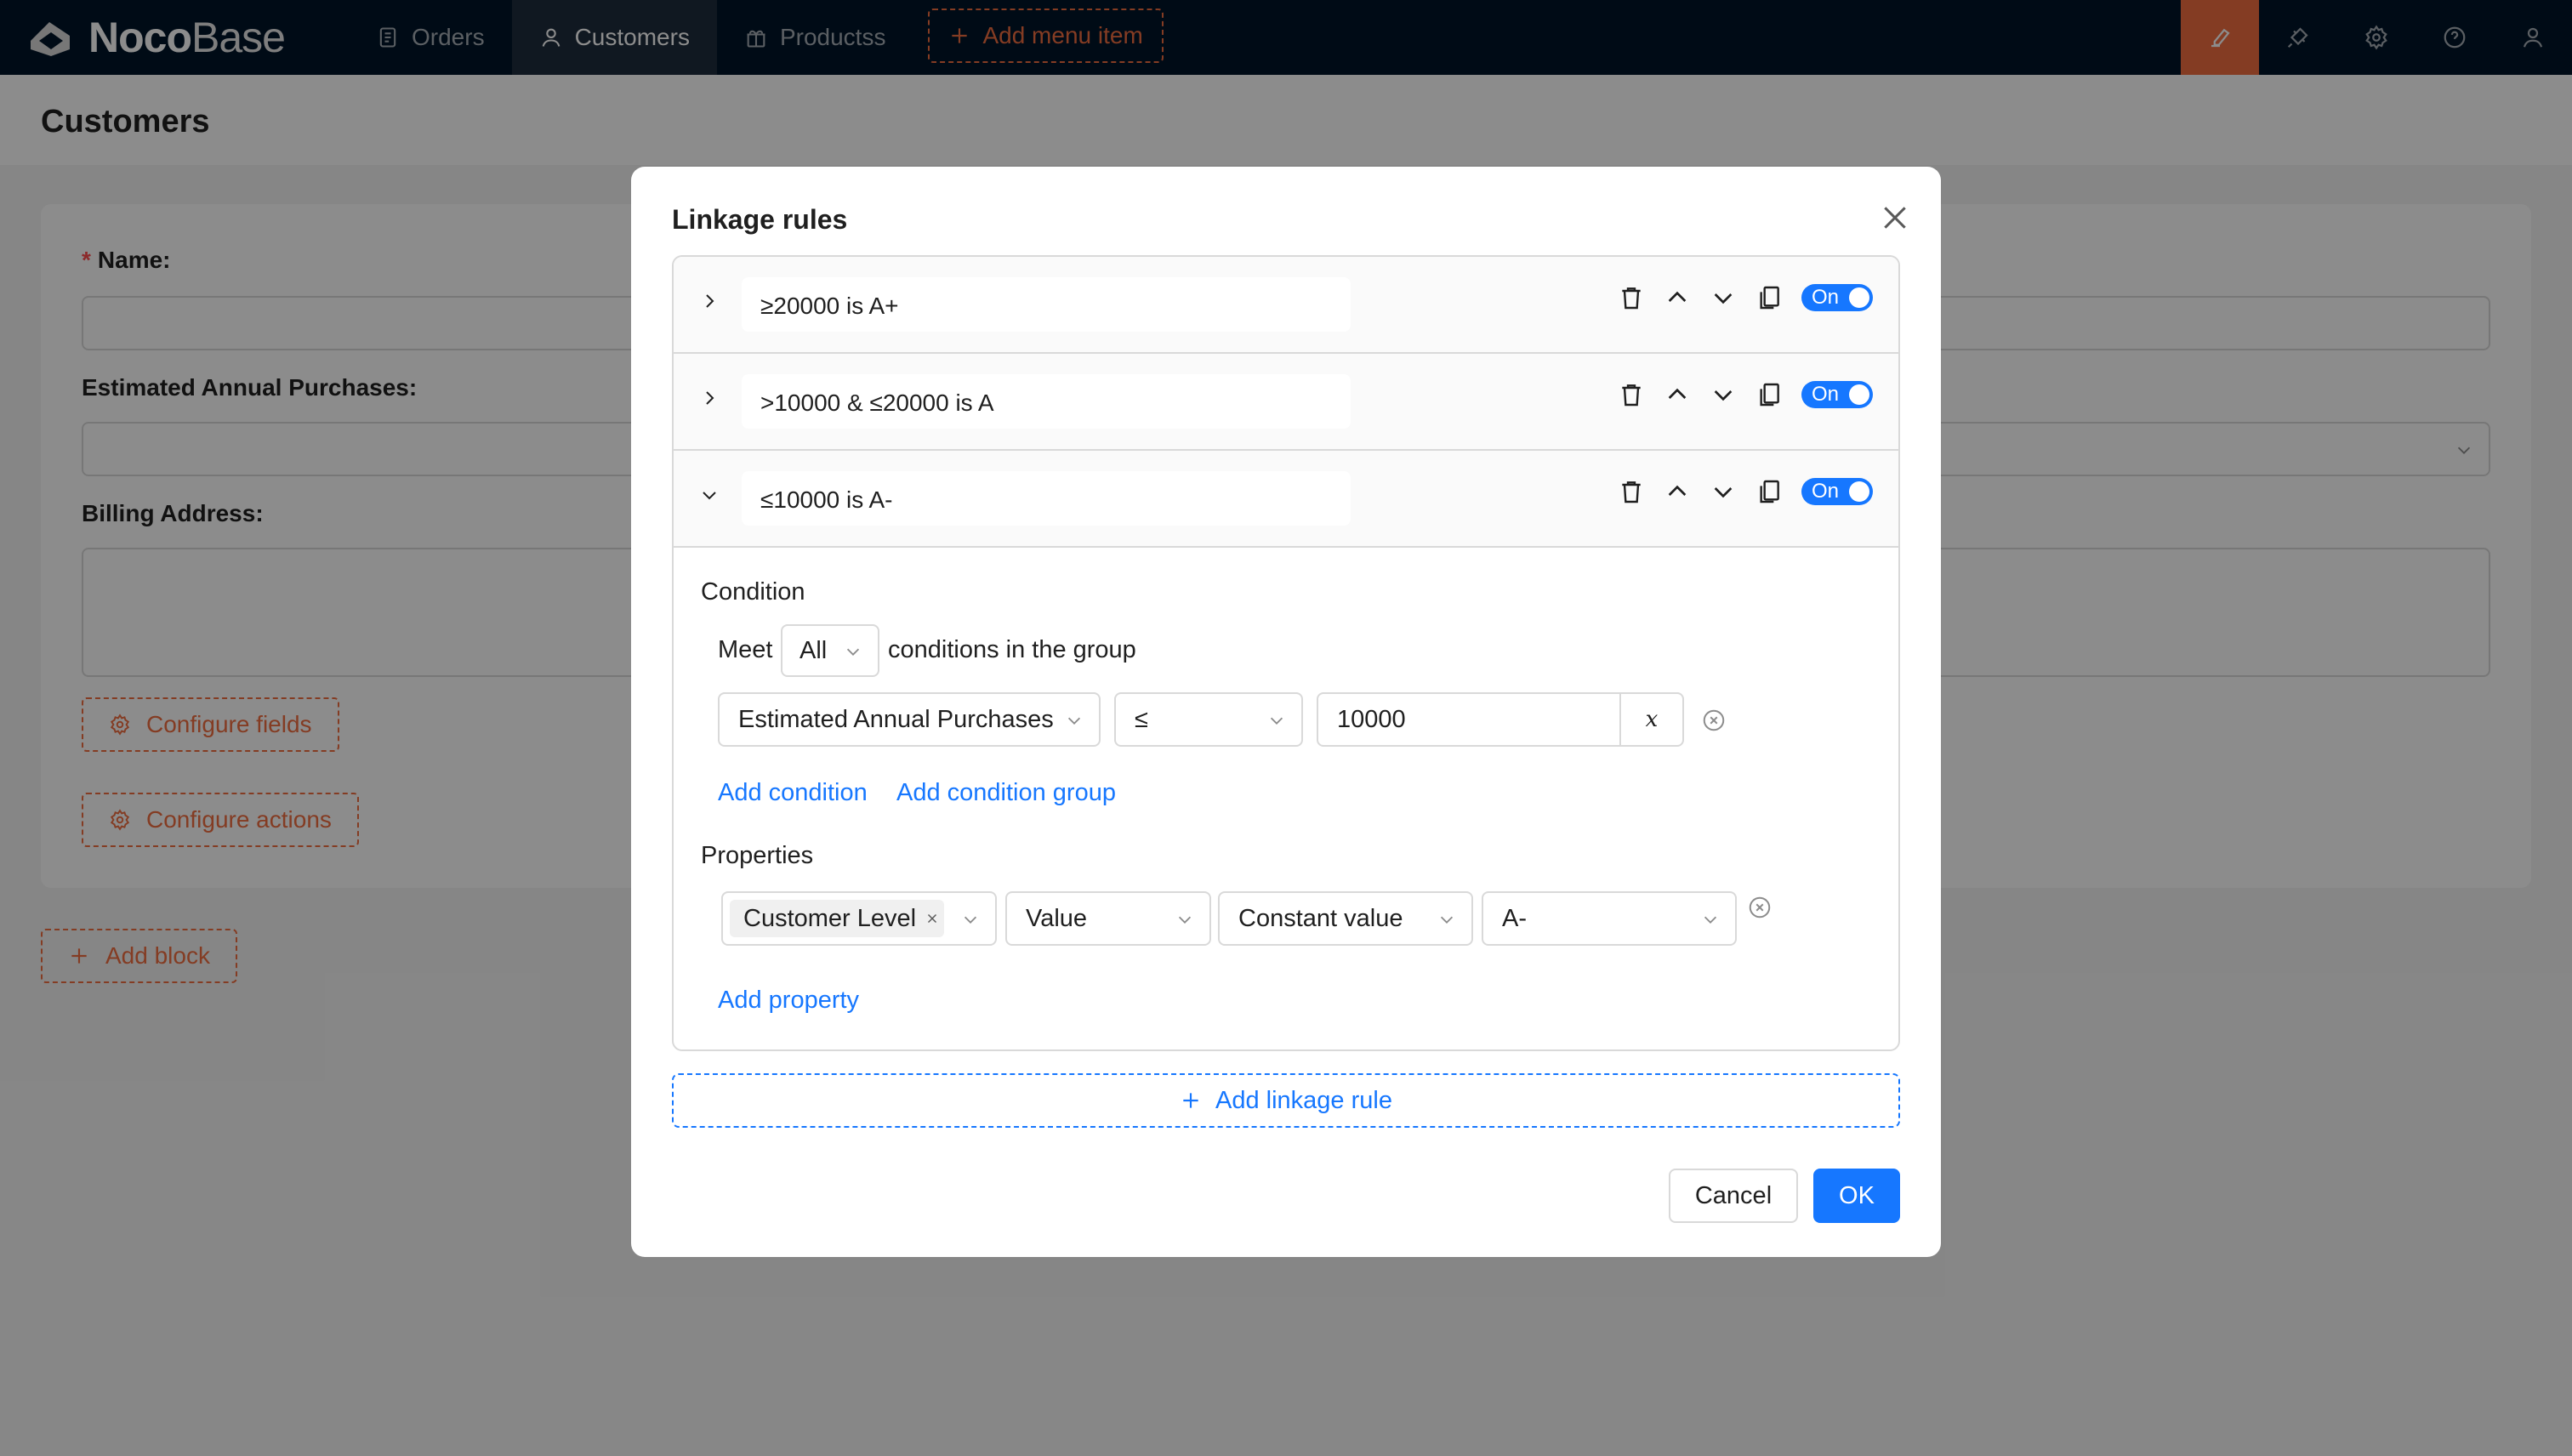 The image size is (2572, 1456). I want to click on rule-title-input: ≥20000 is A+, so click(1047, 304).